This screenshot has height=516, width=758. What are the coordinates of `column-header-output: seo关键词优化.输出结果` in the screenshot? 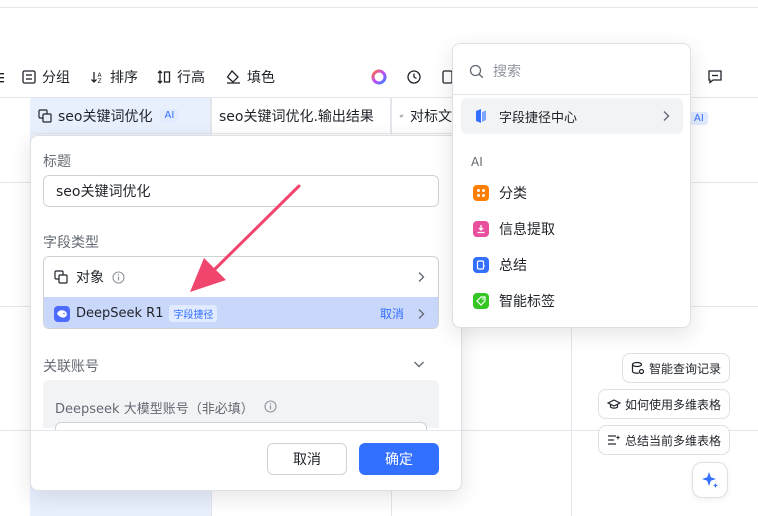 It's located at (301, 116).